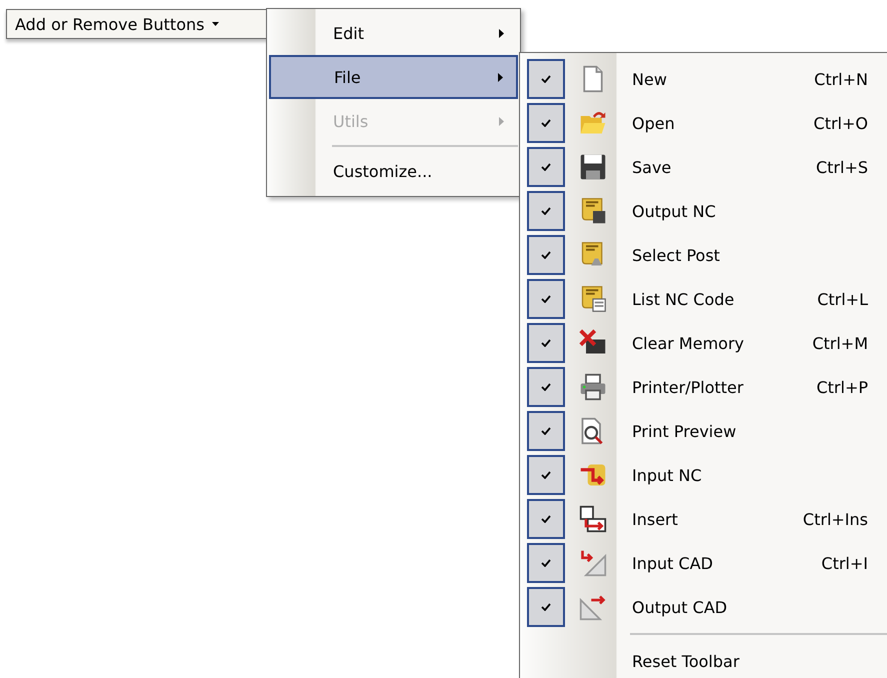 This screenshot has width=887, height=678. Describe the element at coordinates (688, 387) in the screenshot. I see `menu-item-label: Printer/Plotter` at that location.